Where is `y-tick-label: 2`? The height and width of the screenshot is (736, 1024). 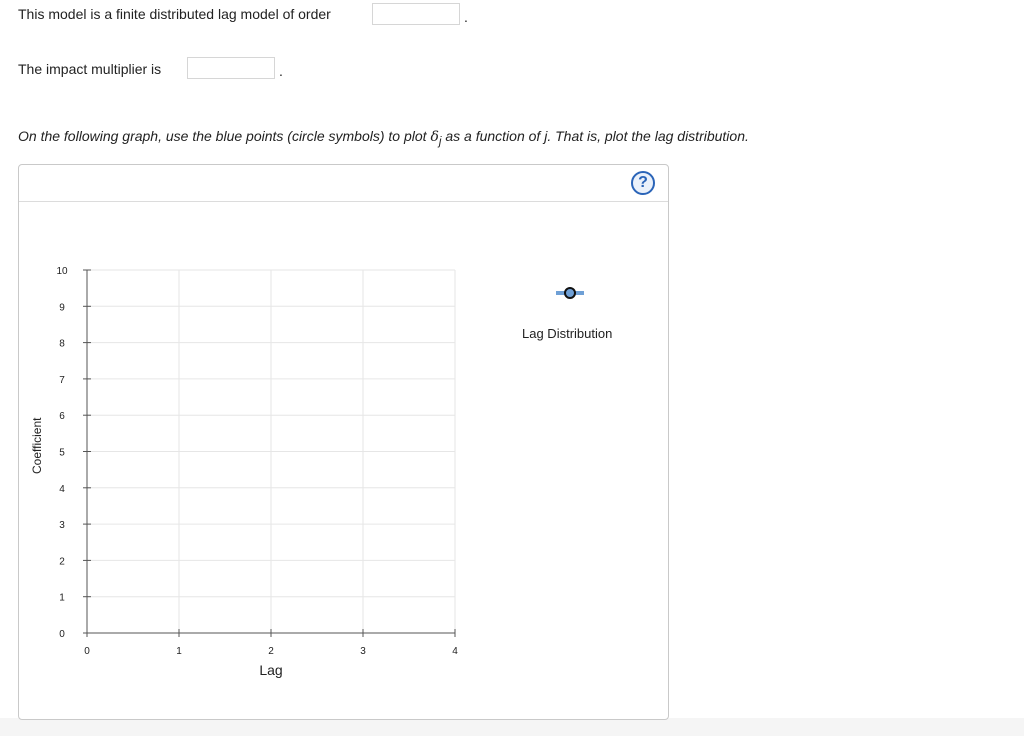 y-tick-label: 2 is located at coordinates (62, 561).